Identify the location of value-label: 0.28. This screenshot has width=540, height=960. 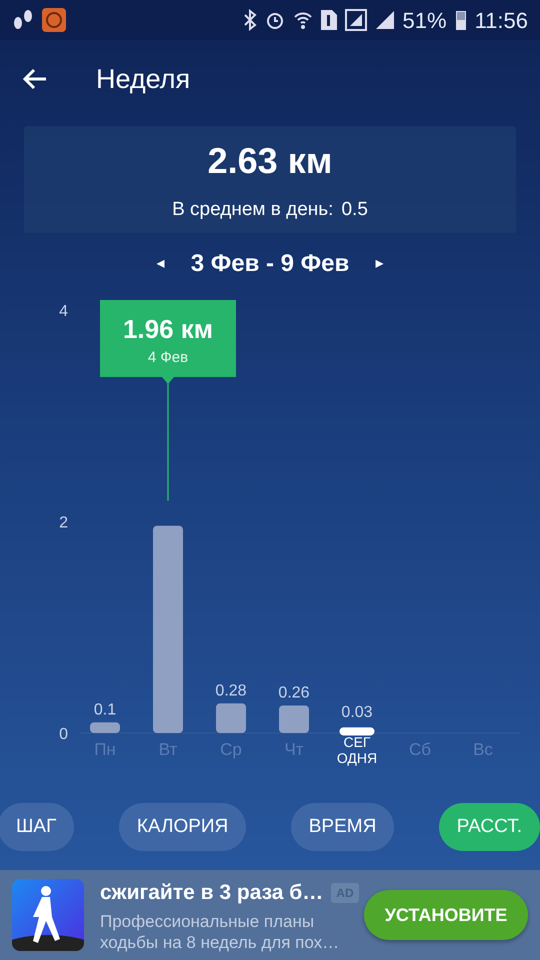
(231, 691).